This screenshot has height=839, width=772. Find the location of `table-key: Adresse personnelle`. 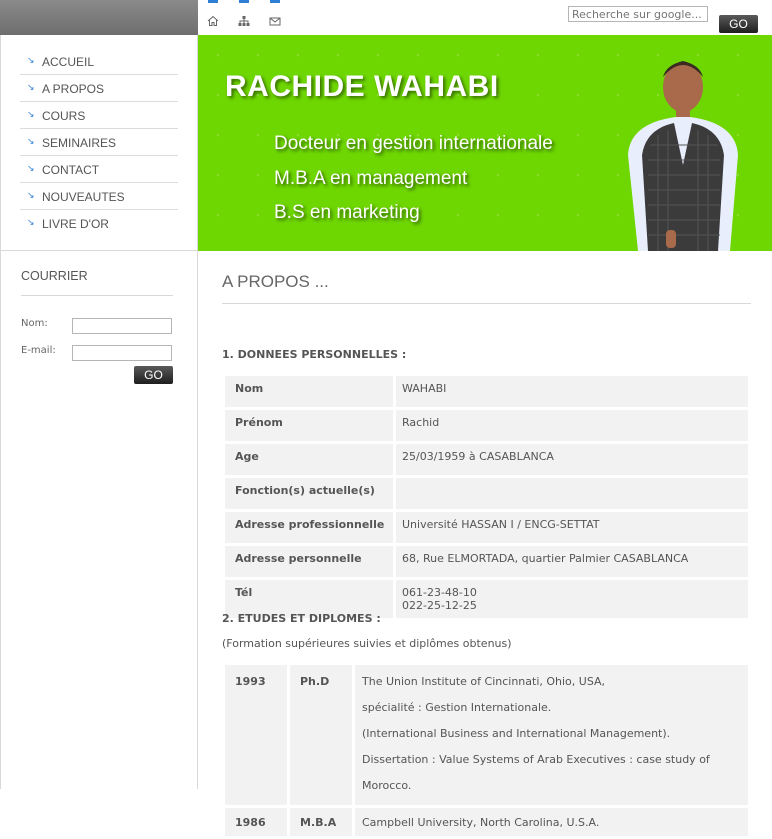

table-key: Adresse personnelle is located at coordinates (309, 561).